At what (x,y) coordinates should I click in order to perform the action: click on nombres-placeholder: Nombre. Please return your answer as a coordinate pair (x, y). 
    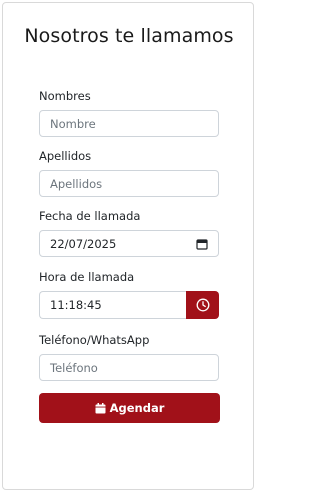
    Looking at the image, I should click on (73, 123).